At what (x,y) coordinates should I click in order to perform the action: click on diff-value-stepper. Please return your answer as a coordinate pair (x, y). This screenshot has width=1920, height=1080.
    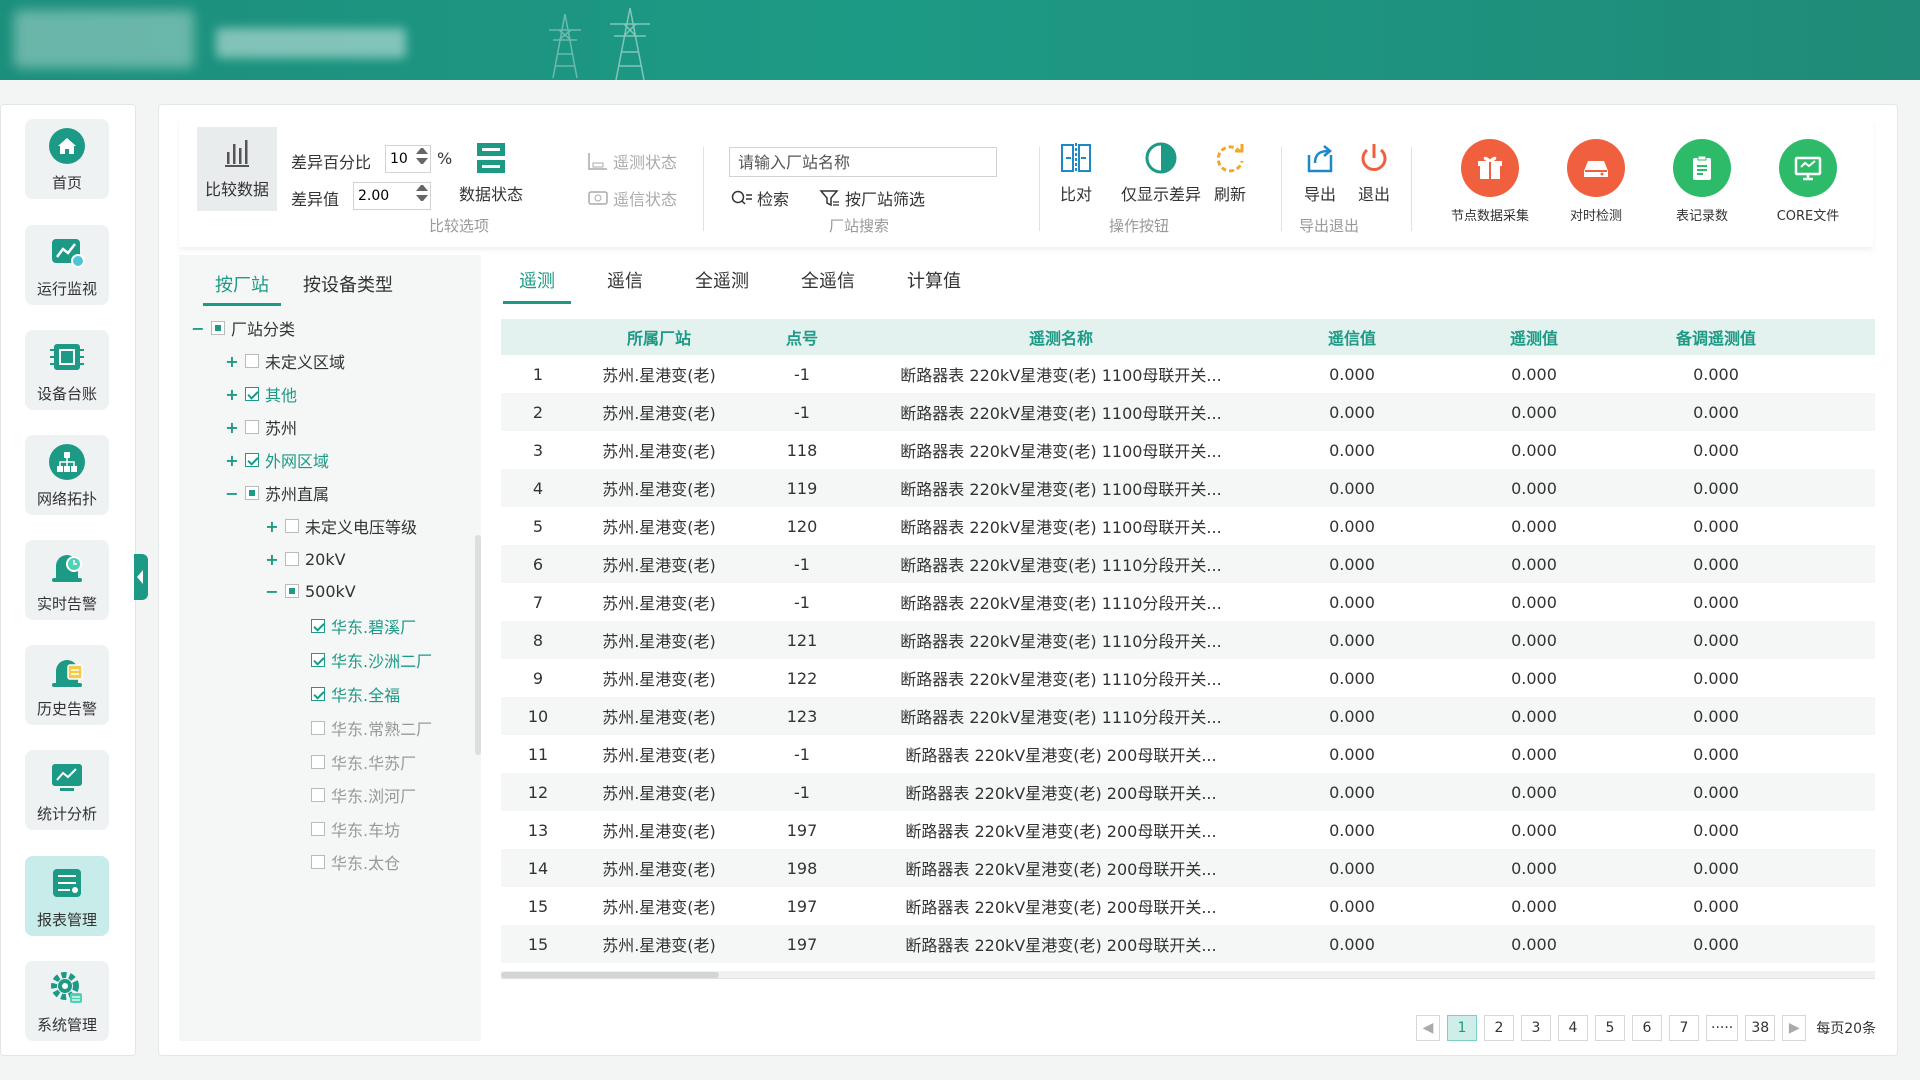
    Looking at the image, I should click on (392, 196).